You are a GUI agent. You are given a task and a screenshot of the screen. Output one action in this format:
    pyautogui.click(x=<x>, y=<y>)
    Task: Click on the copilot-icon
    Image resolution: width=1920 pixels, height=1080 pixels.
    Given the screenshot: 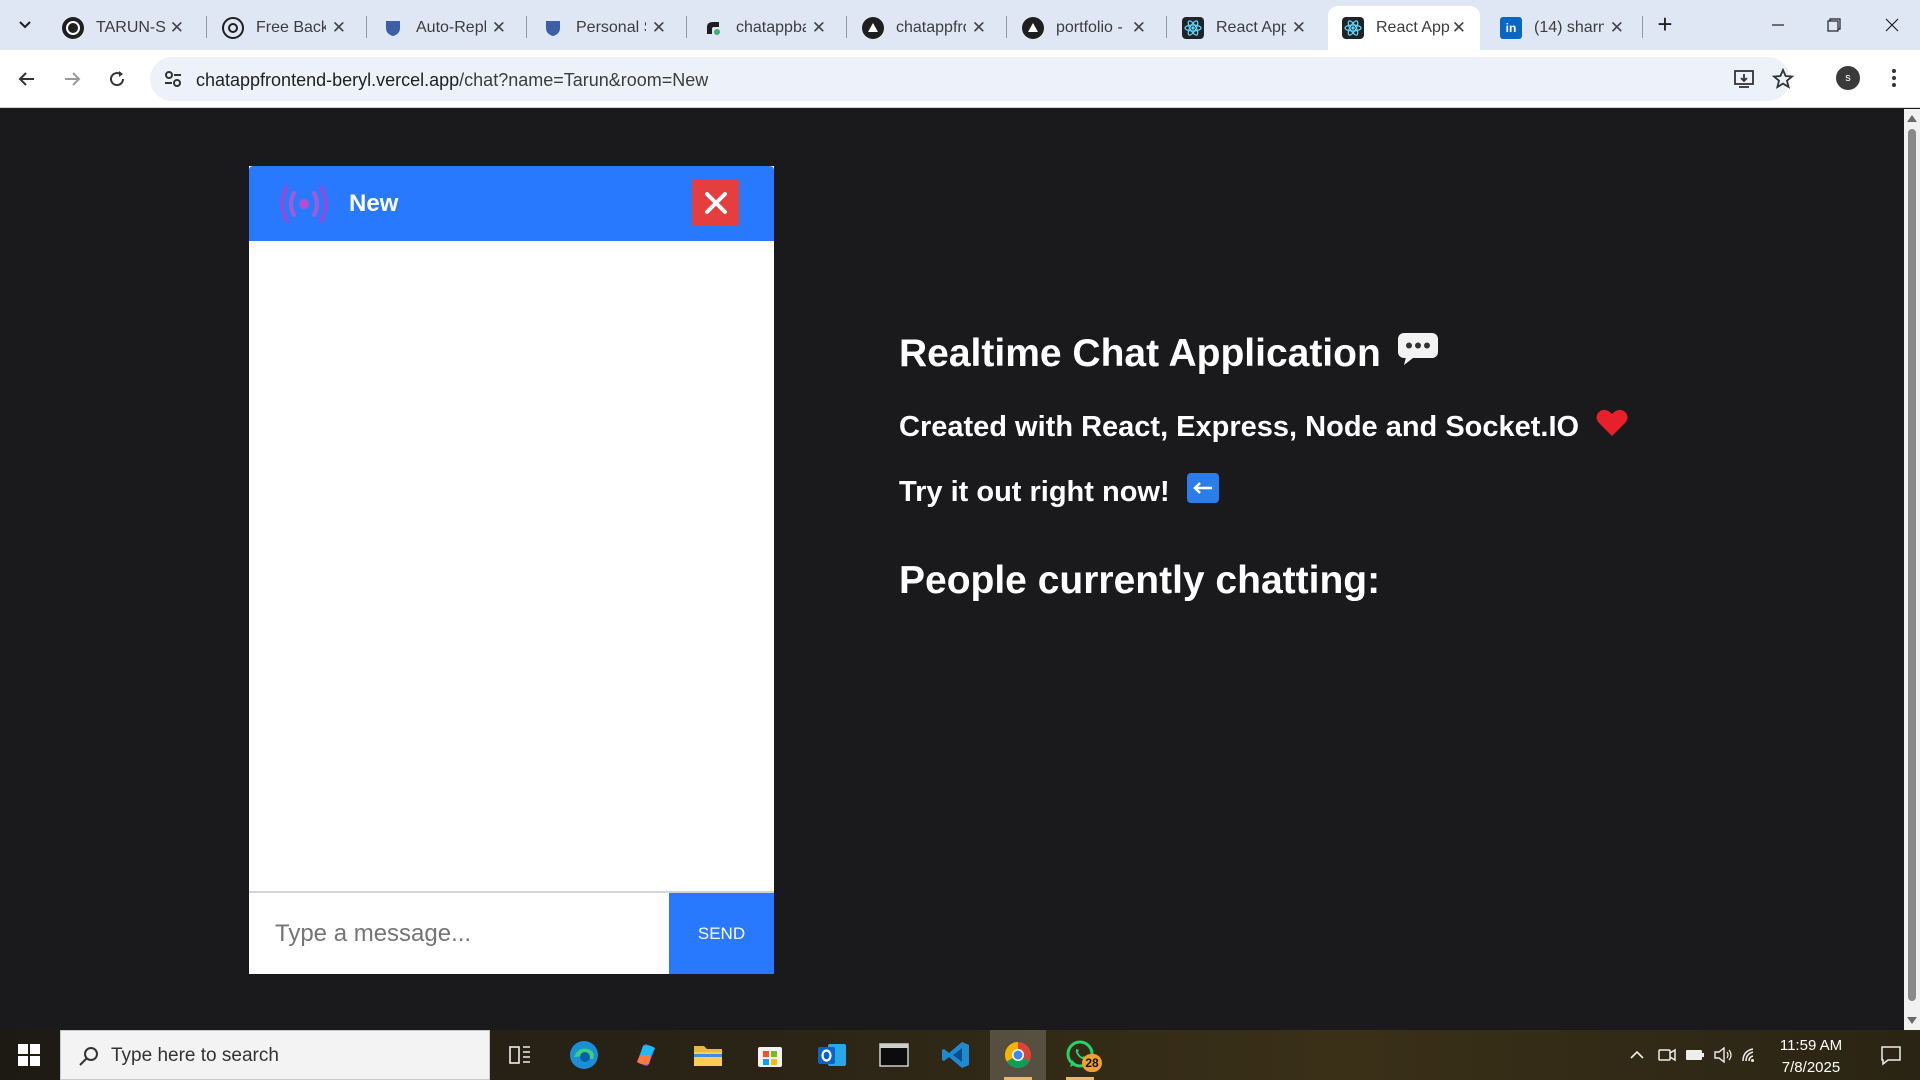 What is the action you would take?
    pyautogui.click(x=646, y=1055)
    